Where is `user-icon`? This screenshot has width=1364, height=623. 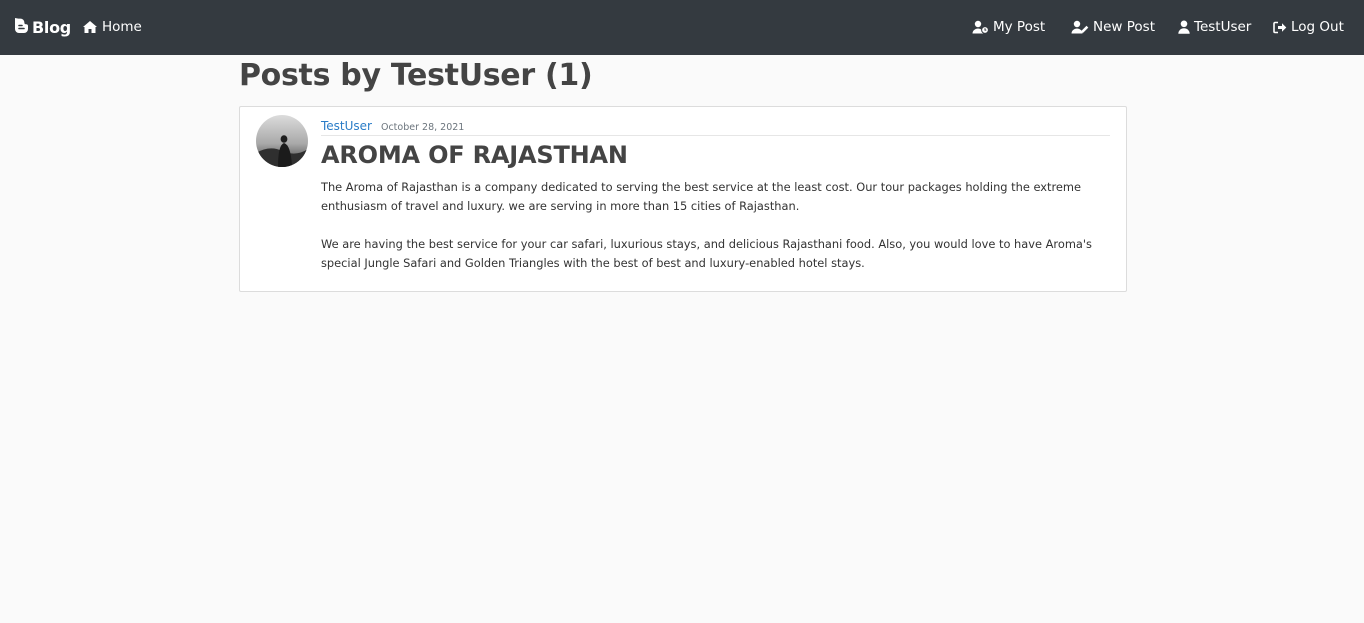 user-icon is located at coordinates (1184, 27).